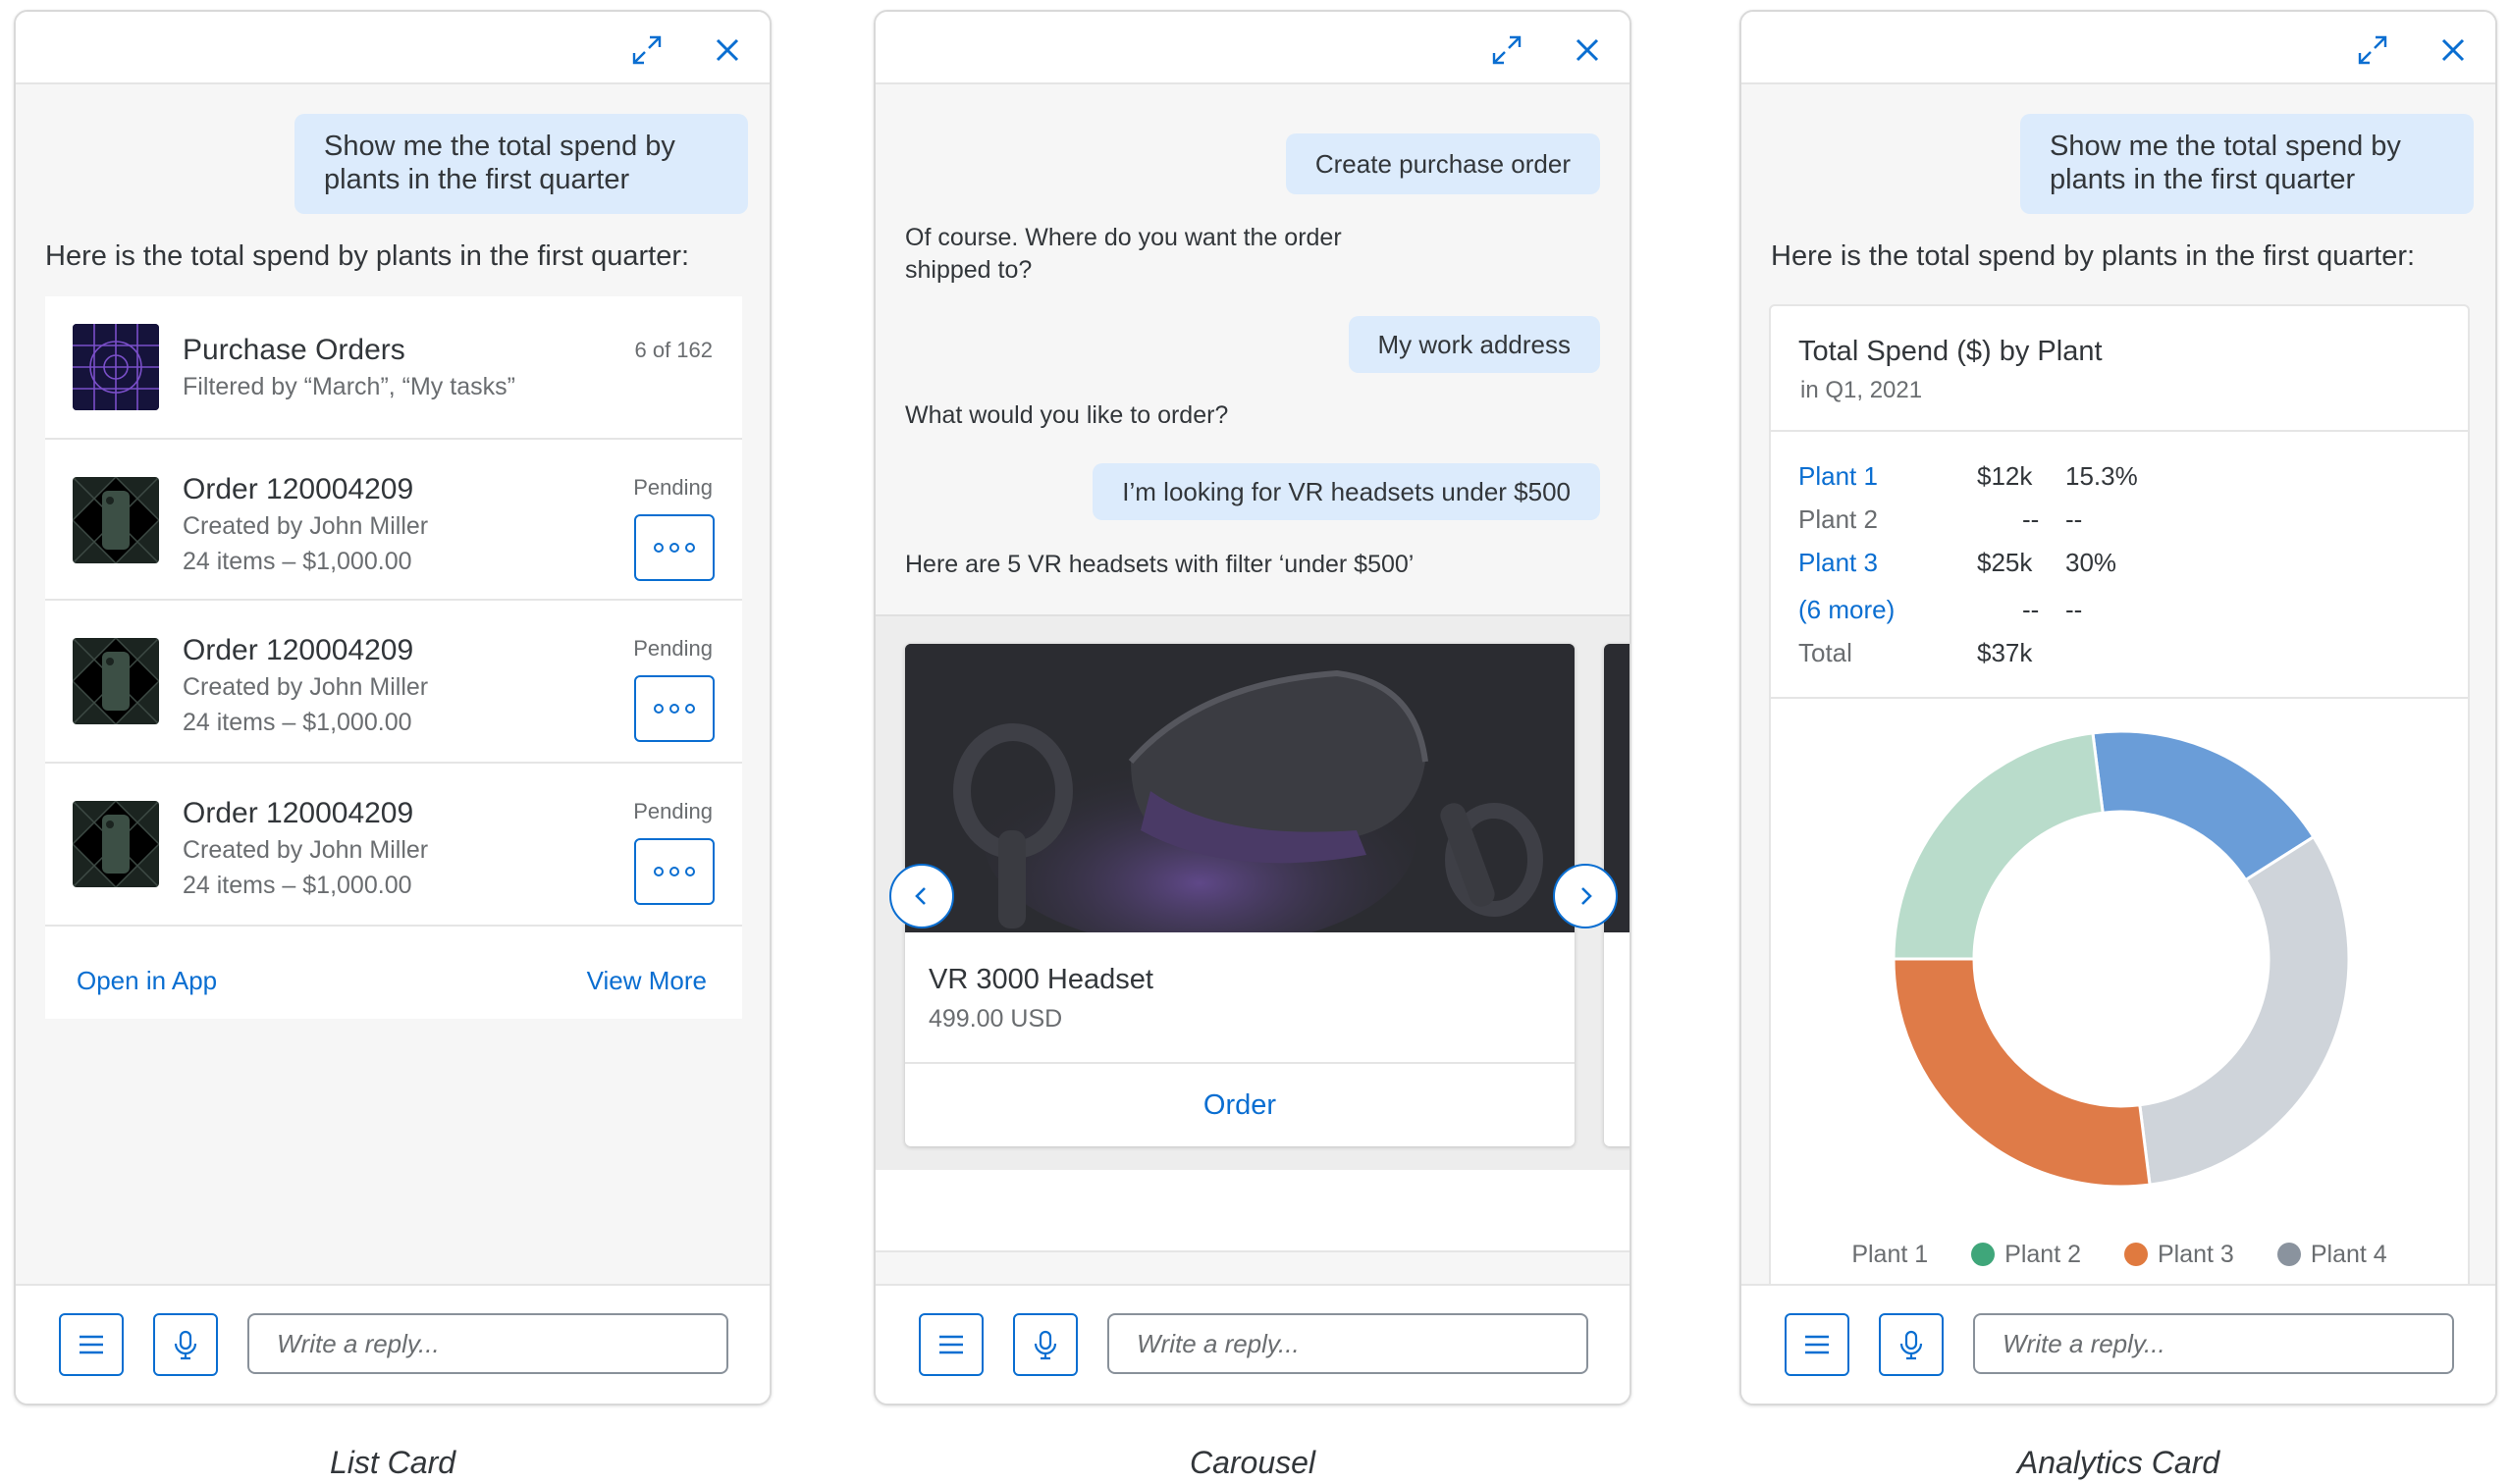 The image size is (2511, 1484). Describe the element at coordinates (147, 981) in the screenshot. I see `open-in-app-link: Open in App` at that location.